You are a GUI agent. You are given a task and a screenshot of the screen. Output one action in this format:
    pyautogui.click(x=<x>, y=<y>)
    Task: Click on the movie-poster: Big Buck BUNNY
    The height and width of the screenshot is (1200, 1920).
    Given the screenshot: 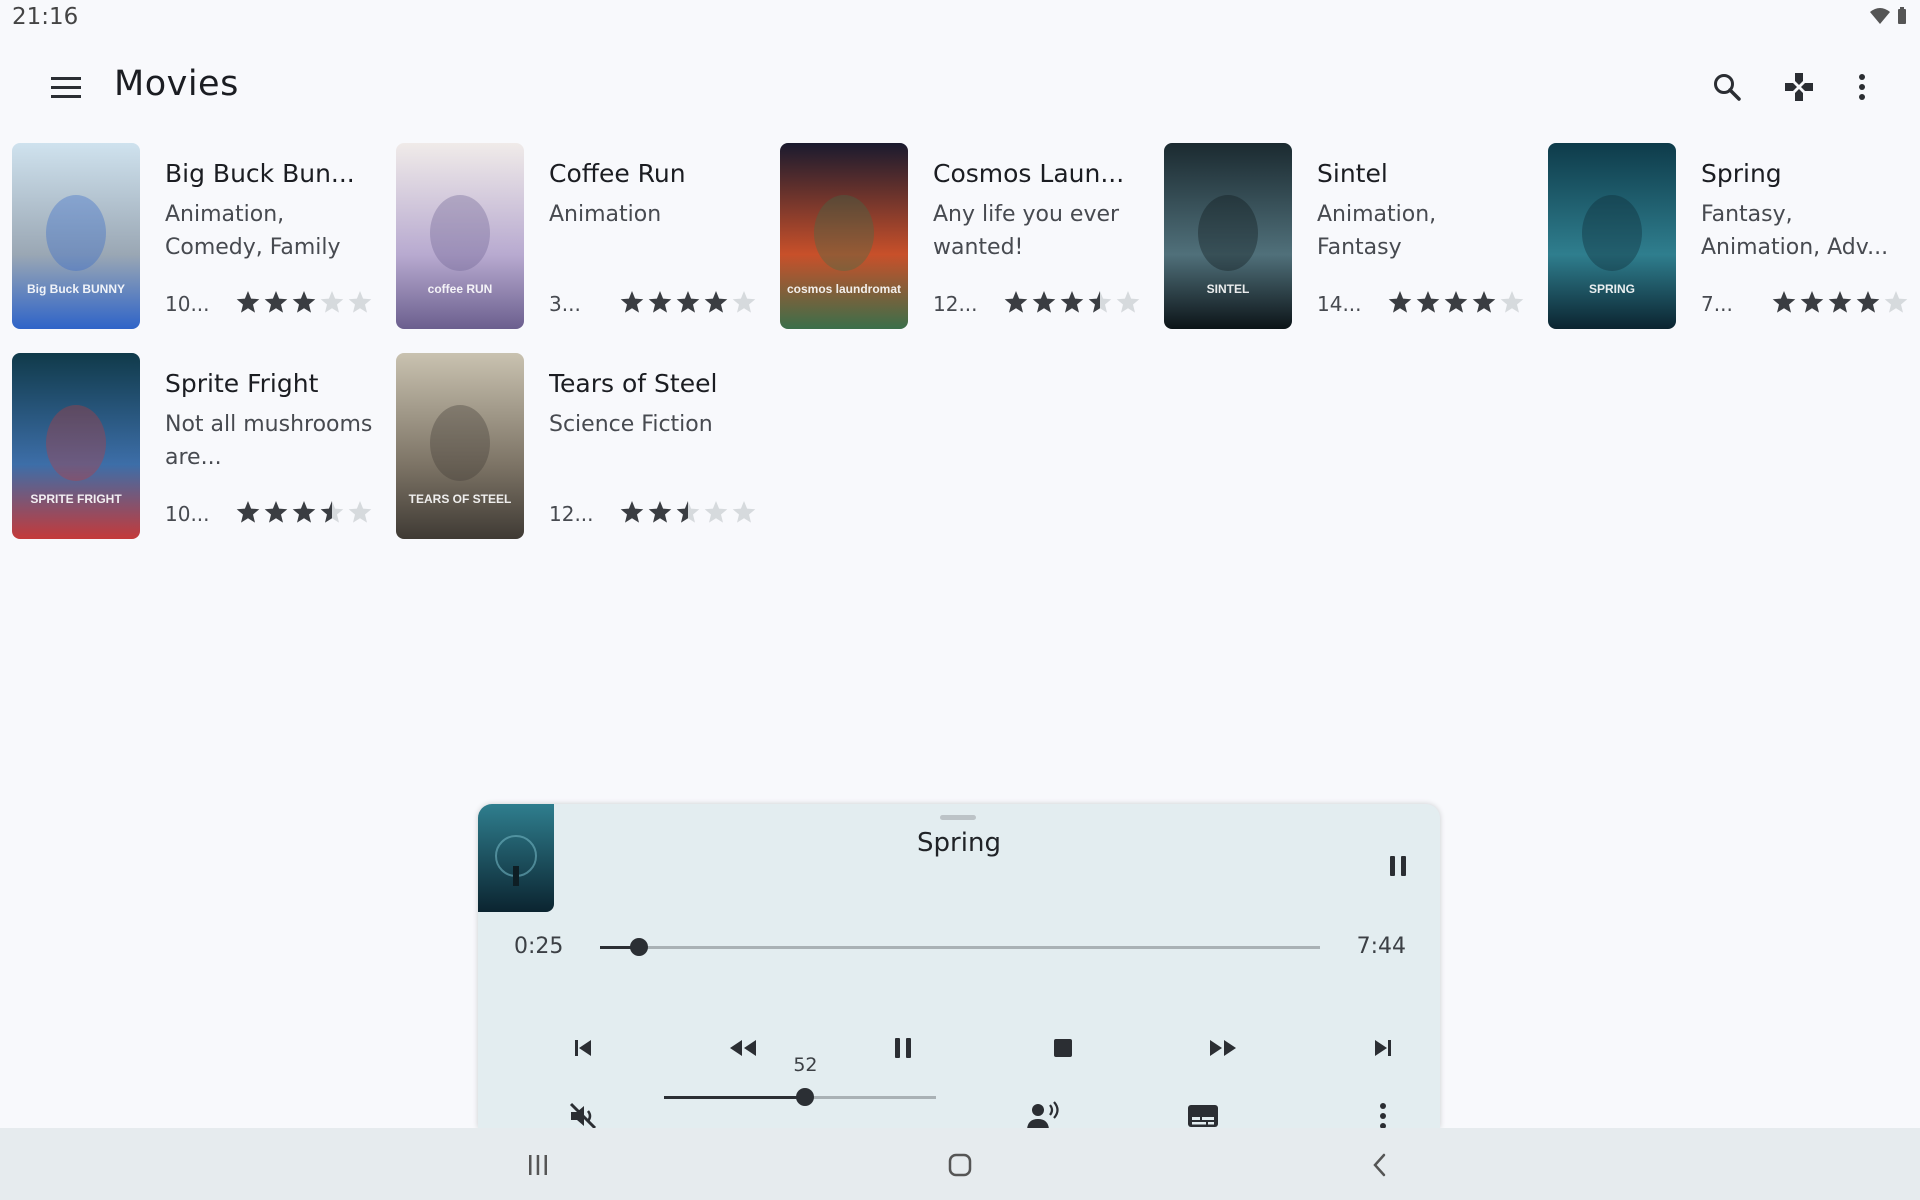 What is the action you would take?
    pyautogui.click(x=76, y=236)
    